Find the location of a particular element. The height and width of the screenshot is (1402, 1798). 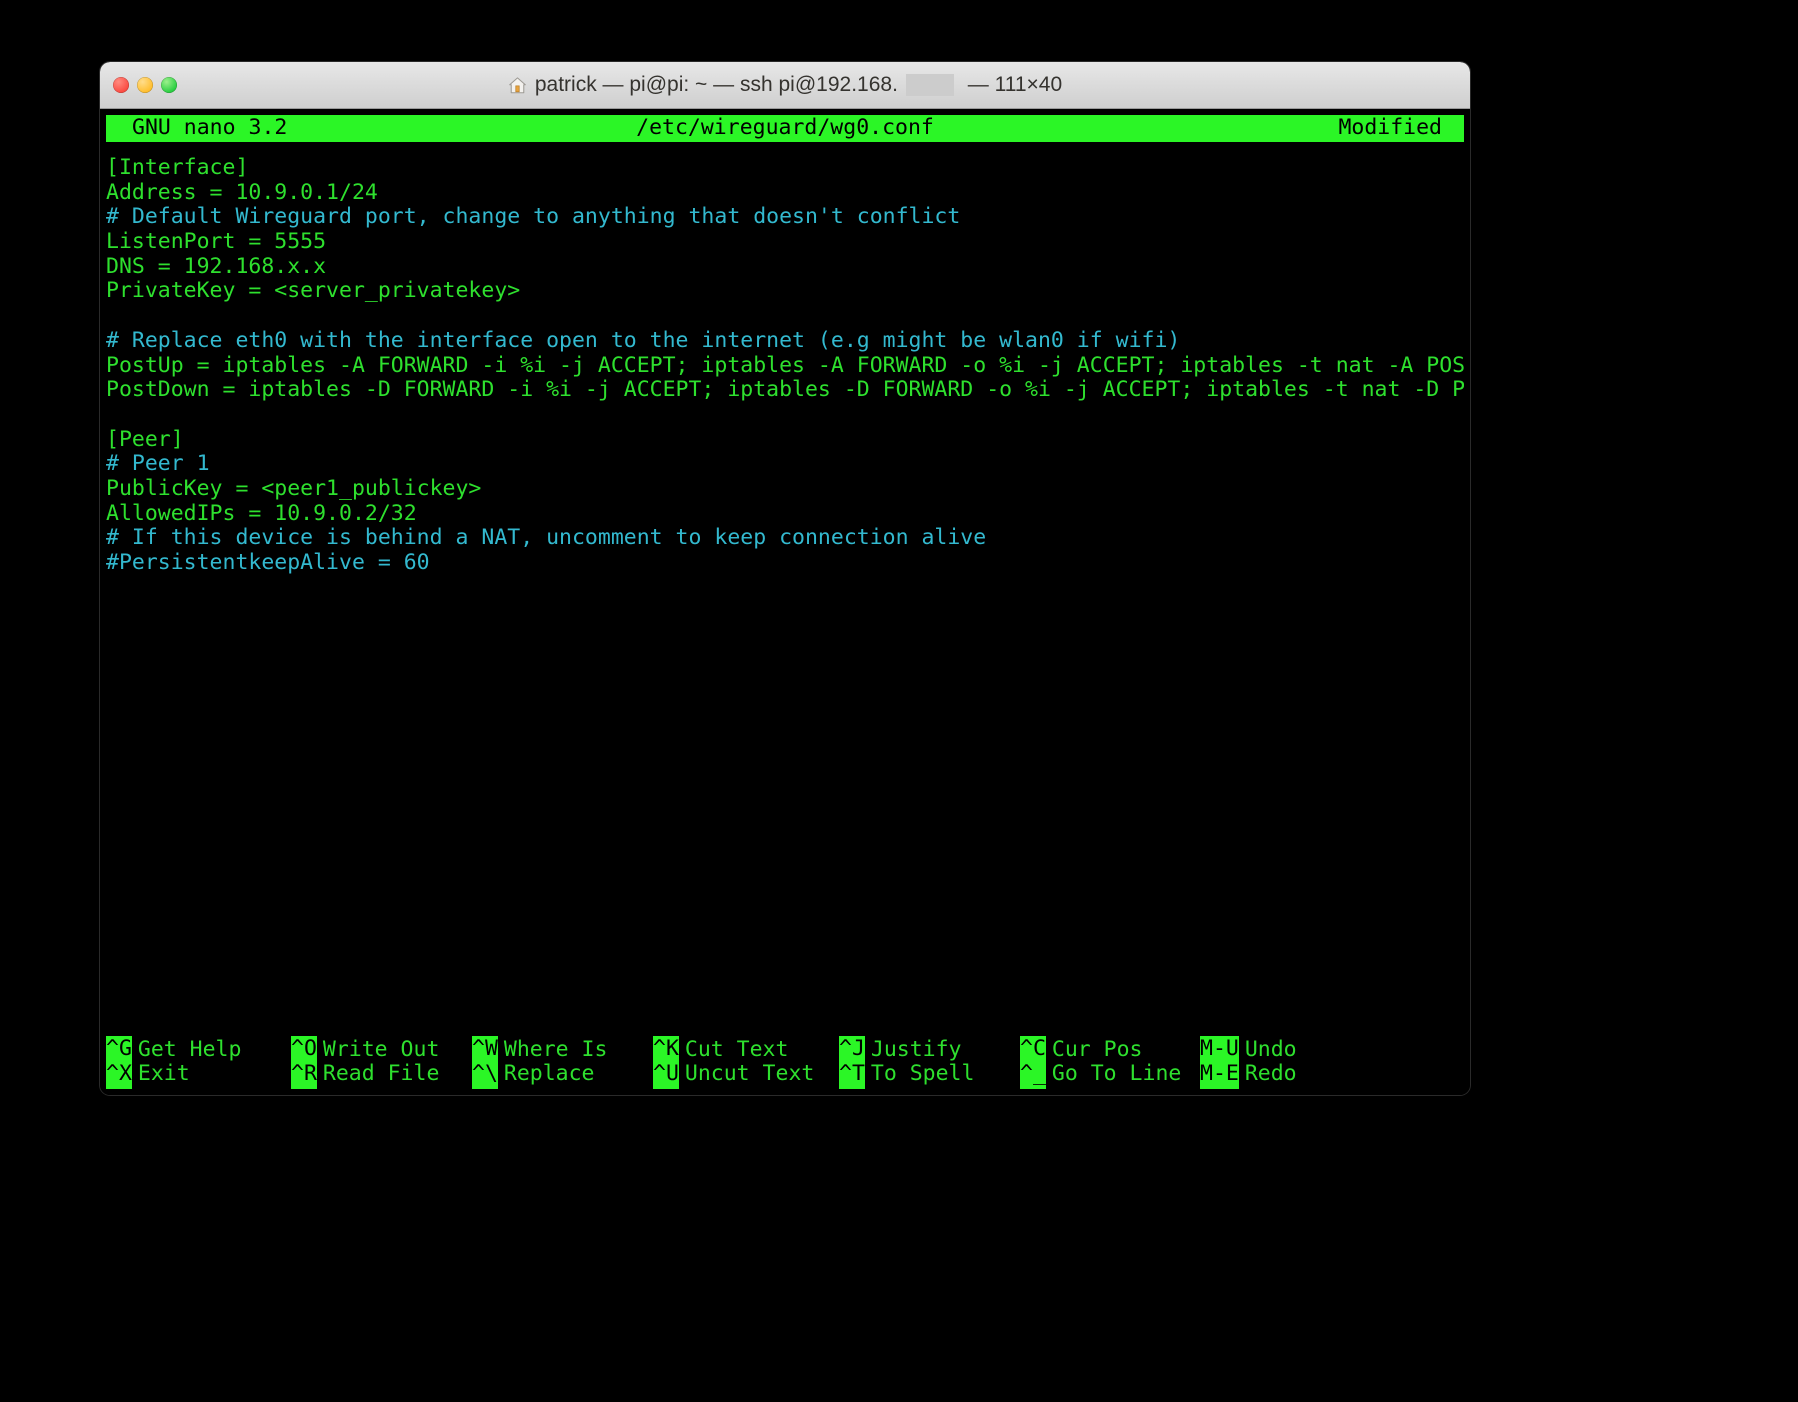

shortcut-write-out: ^O Write Out is located at coordinates (365, 1050).